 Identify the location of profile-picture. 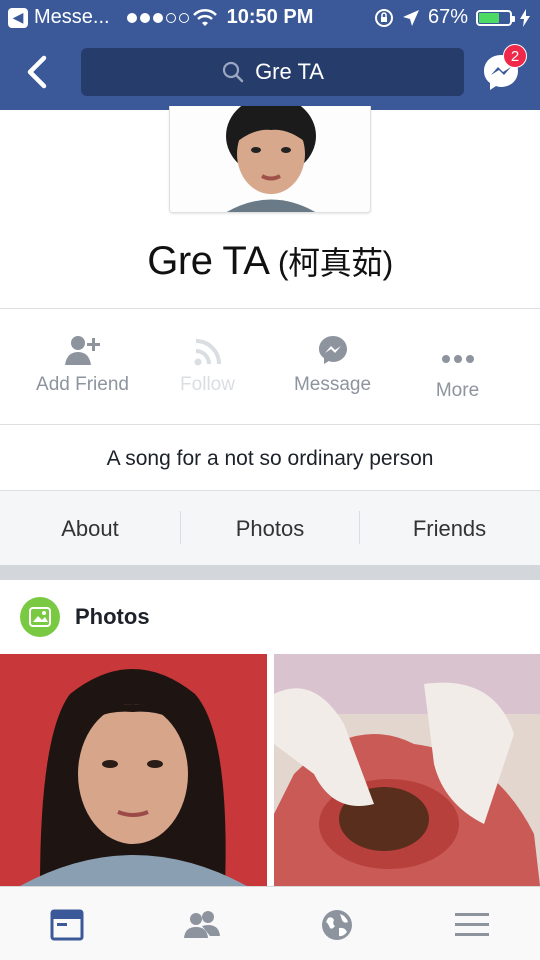
(270, 159).